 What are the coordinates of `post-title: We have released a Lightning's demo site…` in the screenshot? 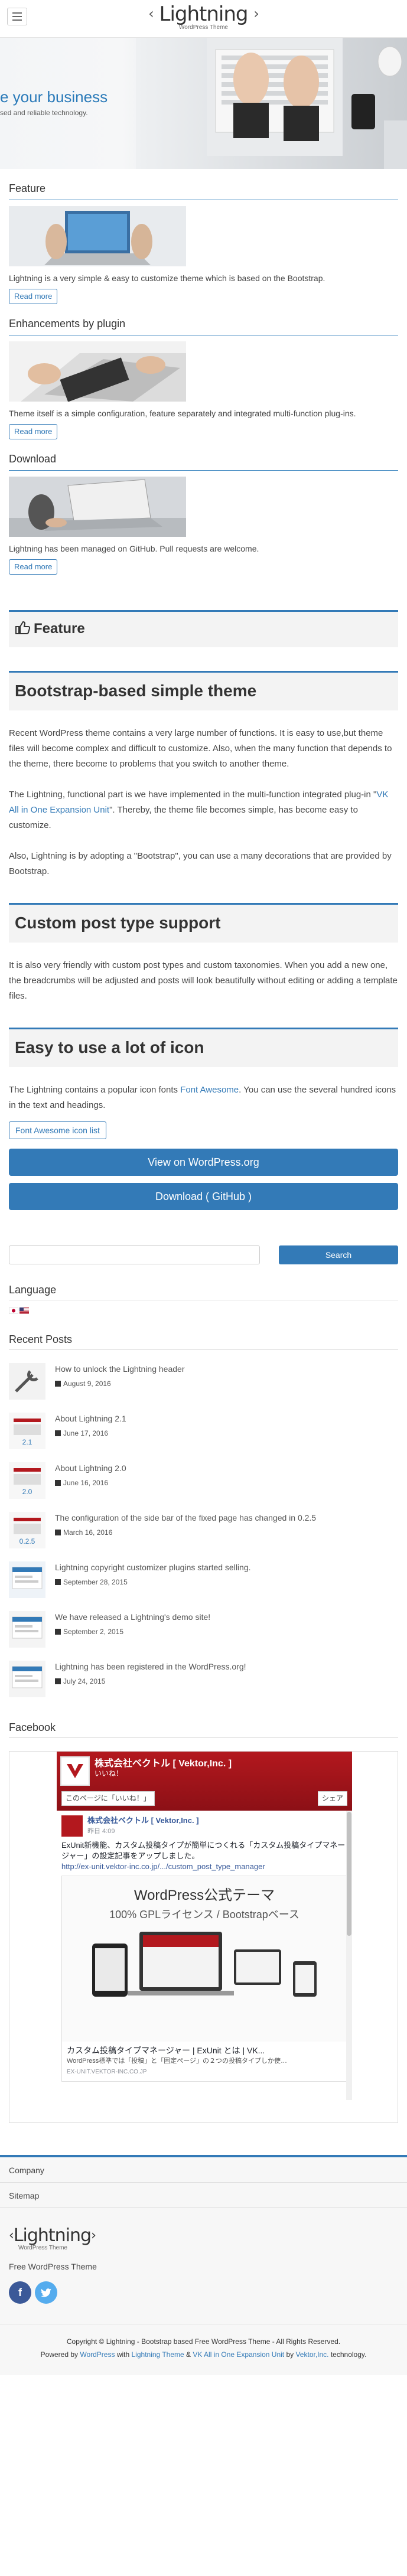 It's located at (132, 1617).